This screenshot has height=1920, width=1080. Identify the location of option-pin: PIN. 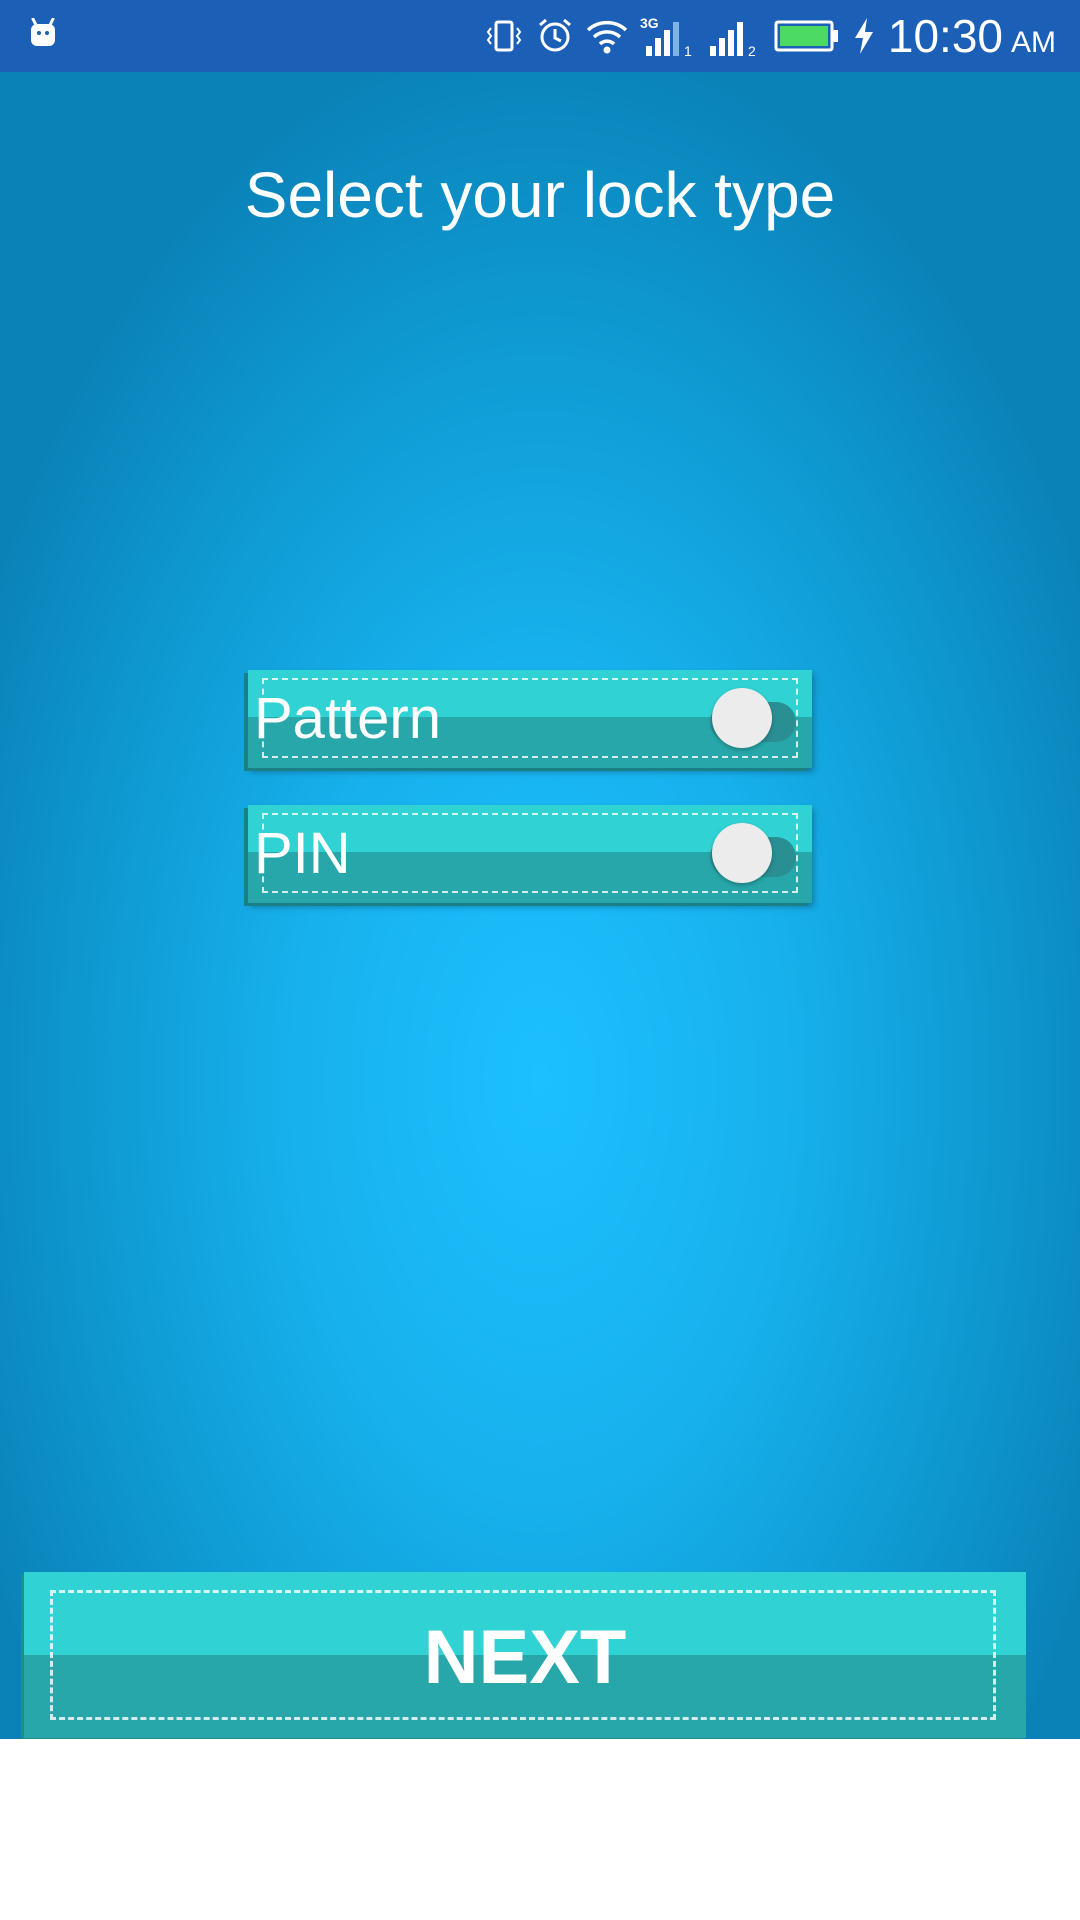
(530, 854).